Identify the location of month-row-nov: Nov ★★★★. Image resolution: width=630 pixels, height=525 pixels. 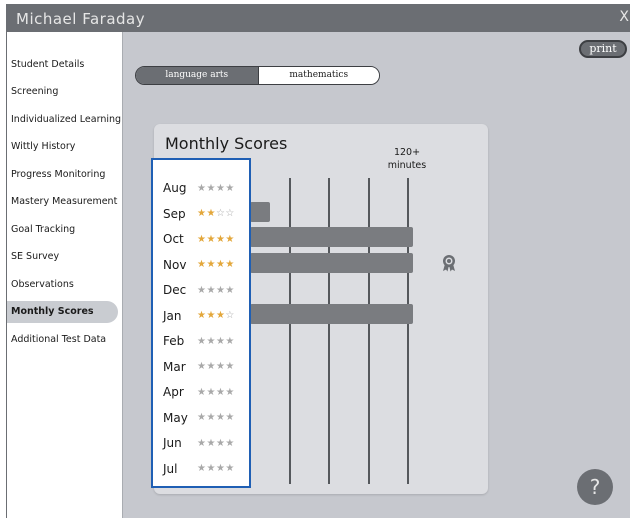
(199, 265).